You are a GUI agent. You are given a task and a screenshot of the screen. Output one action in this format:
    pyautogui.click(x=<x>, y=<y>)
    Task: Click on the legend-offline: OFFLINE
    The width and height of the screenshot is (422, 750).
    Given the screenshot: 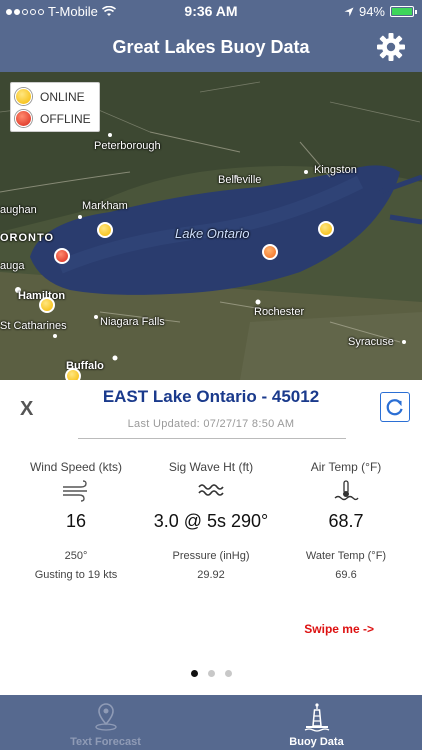 What is the action you would take?
    pyautogui.click(x=53, y=118)
    